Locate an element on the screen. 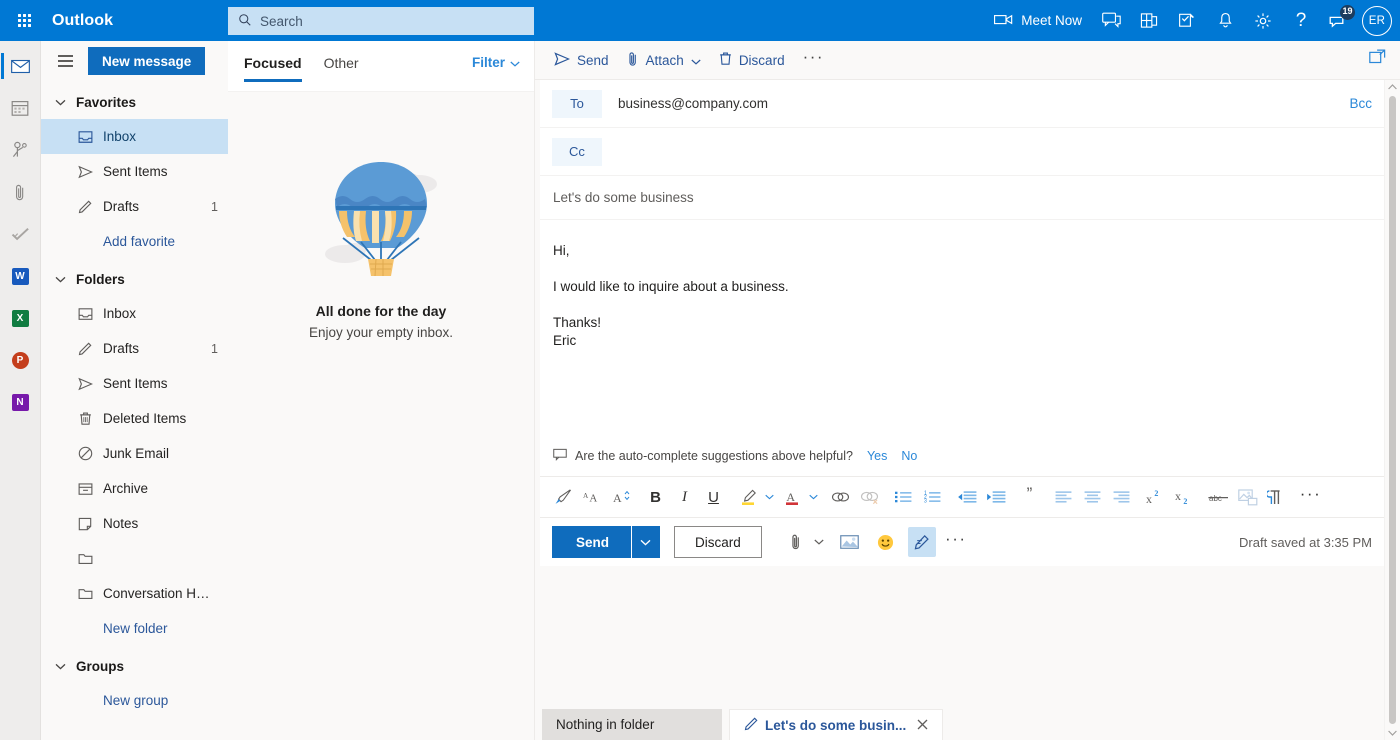 The image size is (1400, 740). rail-item-onenote: N is located at coordinates (20, 402).